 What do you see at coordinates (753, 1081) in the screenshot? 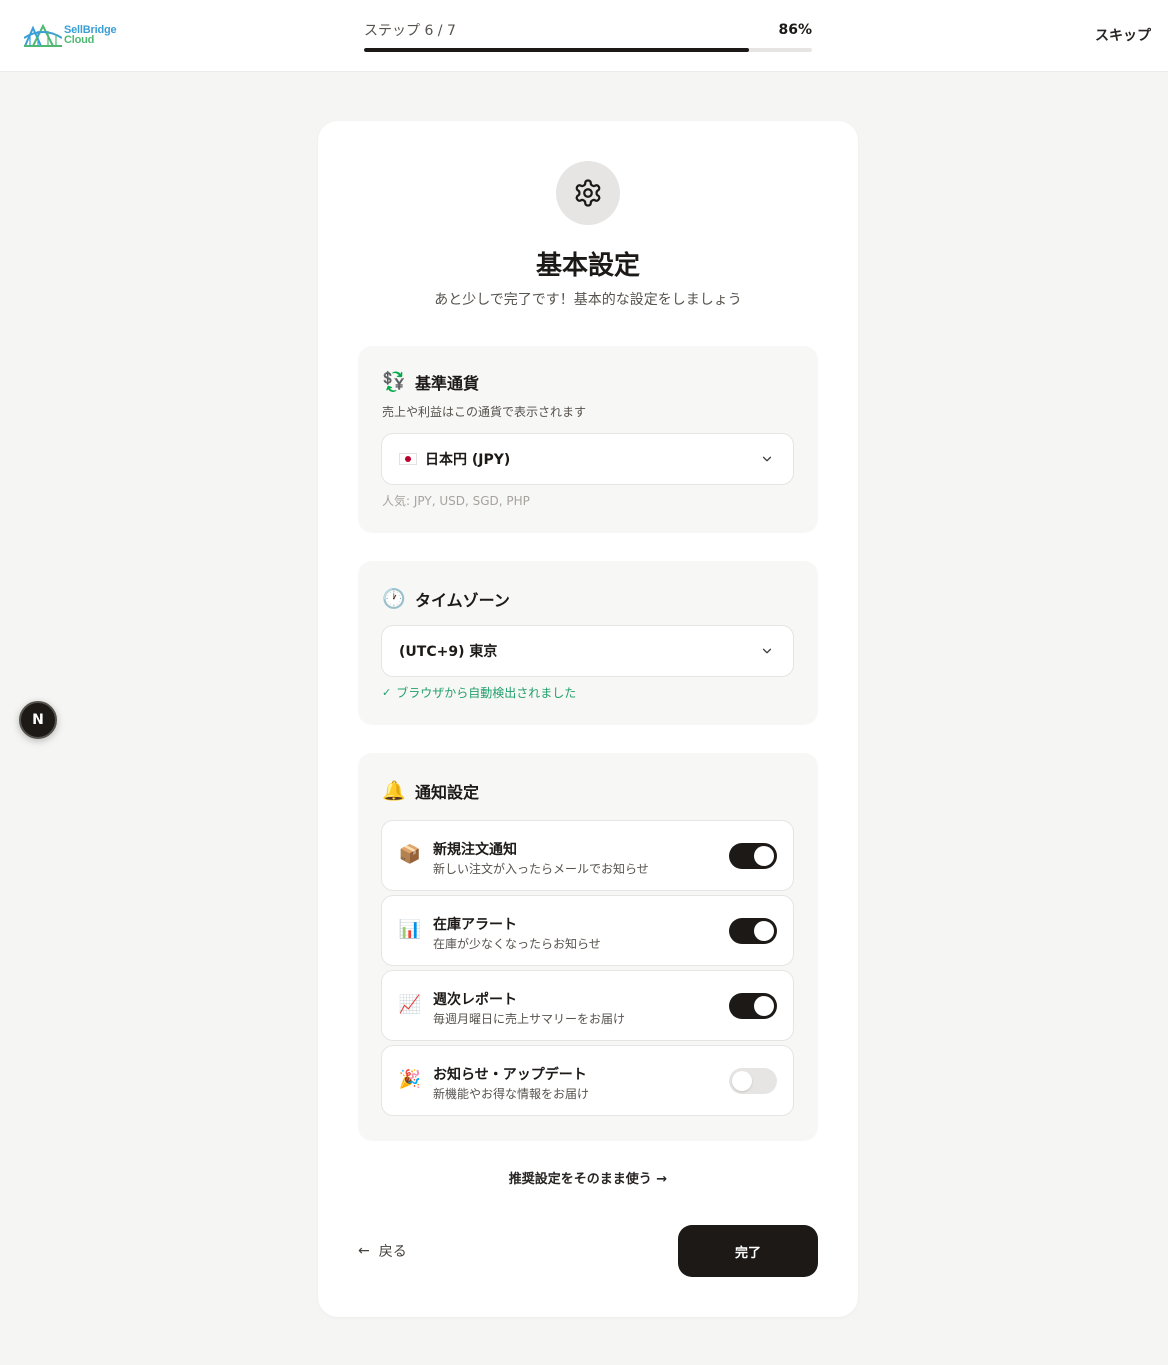
I see `updates-toggle` at bounding box center [753, 1081].